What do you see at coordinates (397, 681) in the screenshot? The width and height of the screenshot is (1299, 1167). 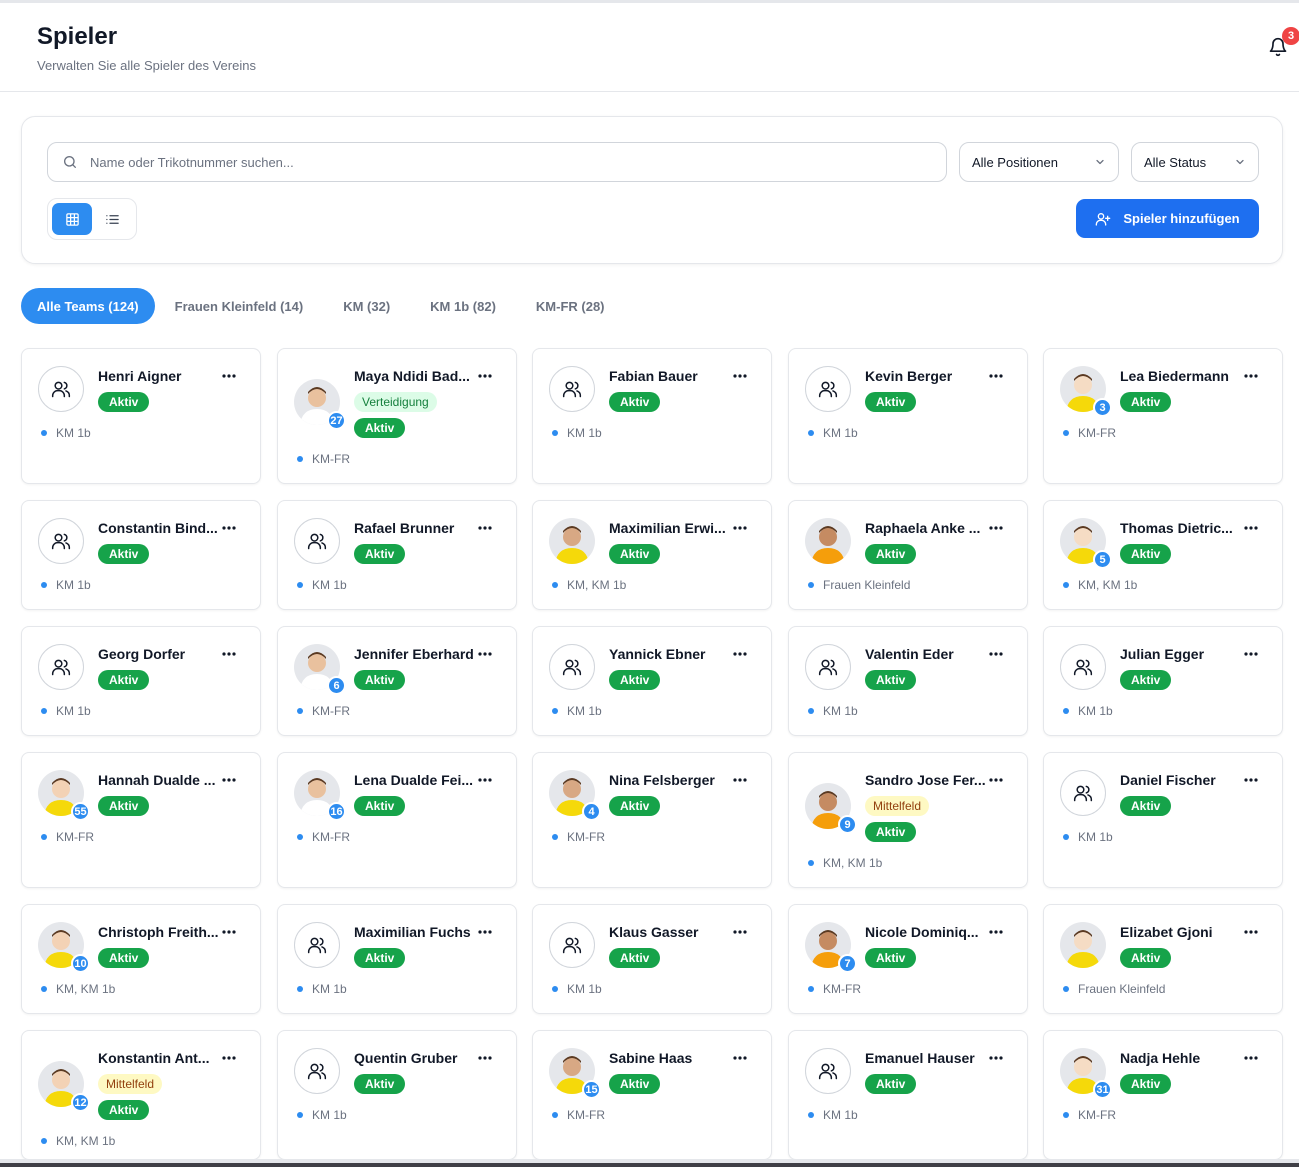 I see `player-card: 6 Jennifer Eberhard Aktiv KM-FR` at bounding box center [397, 681].